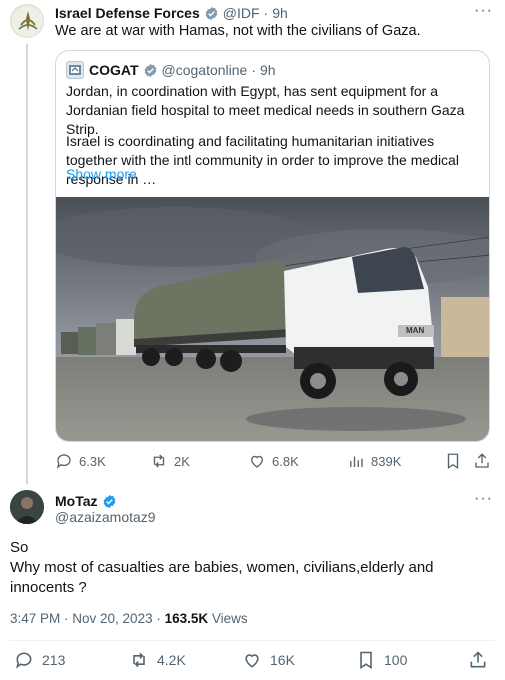  What do you see at coordinates (228, 618) in the screenshot?
I see `tweet2-views-label: Views` at bounding box center [228, 618].